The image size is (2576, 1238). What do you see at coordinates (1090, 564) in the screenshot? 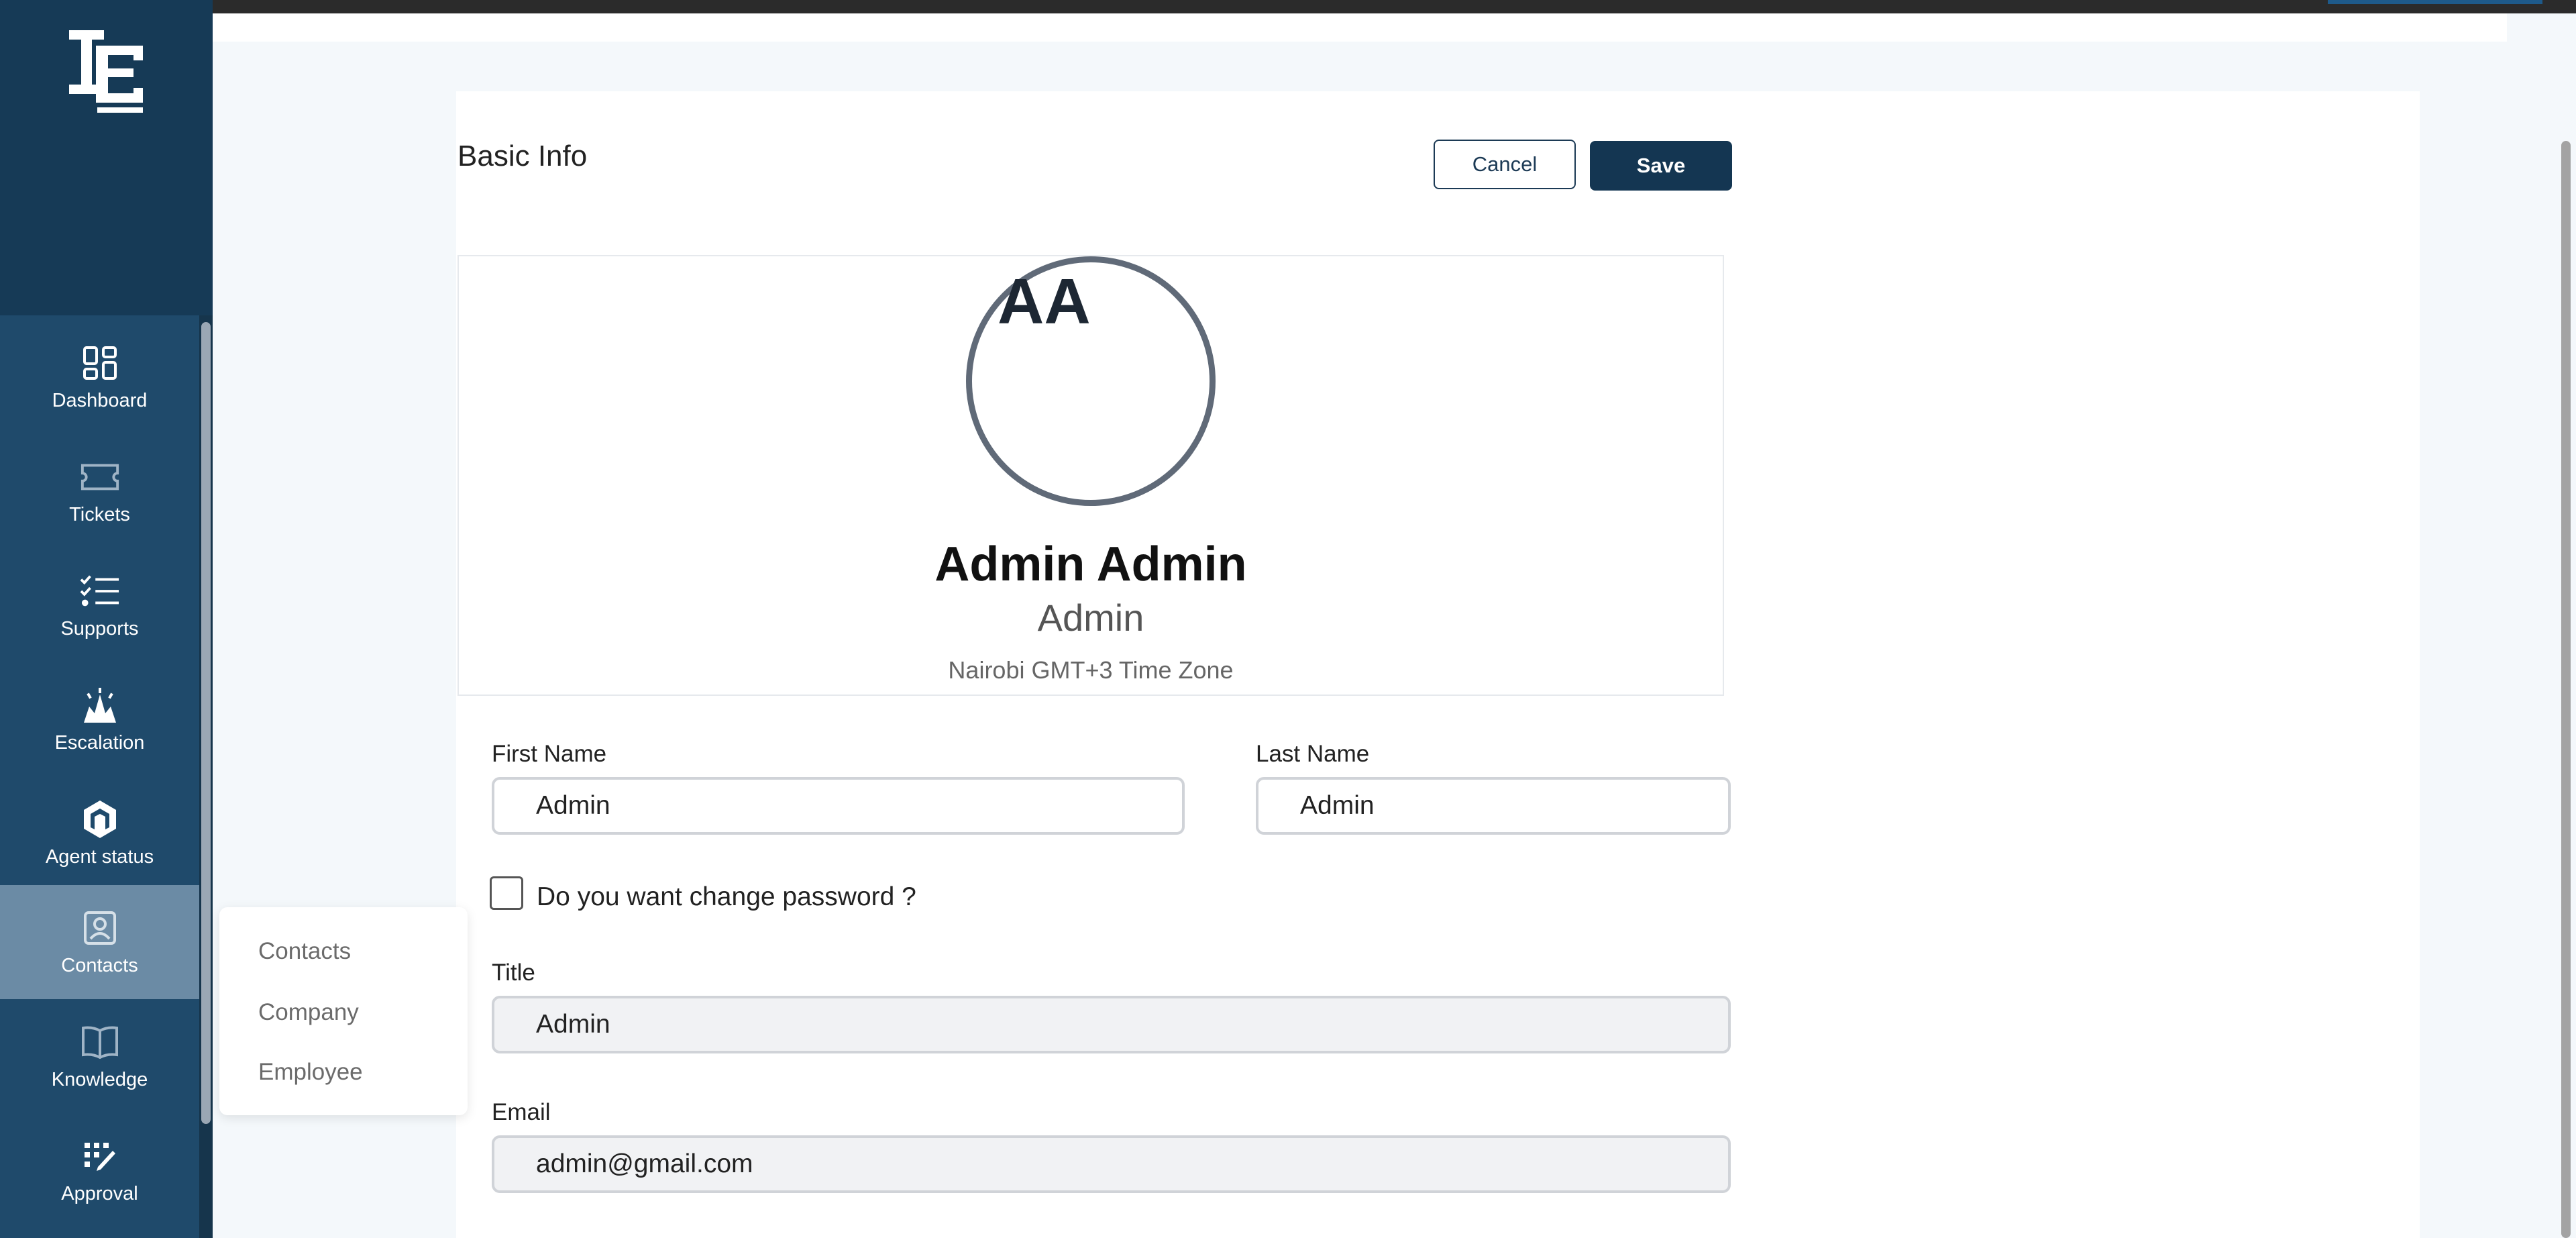
I see `profile-name: Admin Admin` at bounding box center [1090, 564].